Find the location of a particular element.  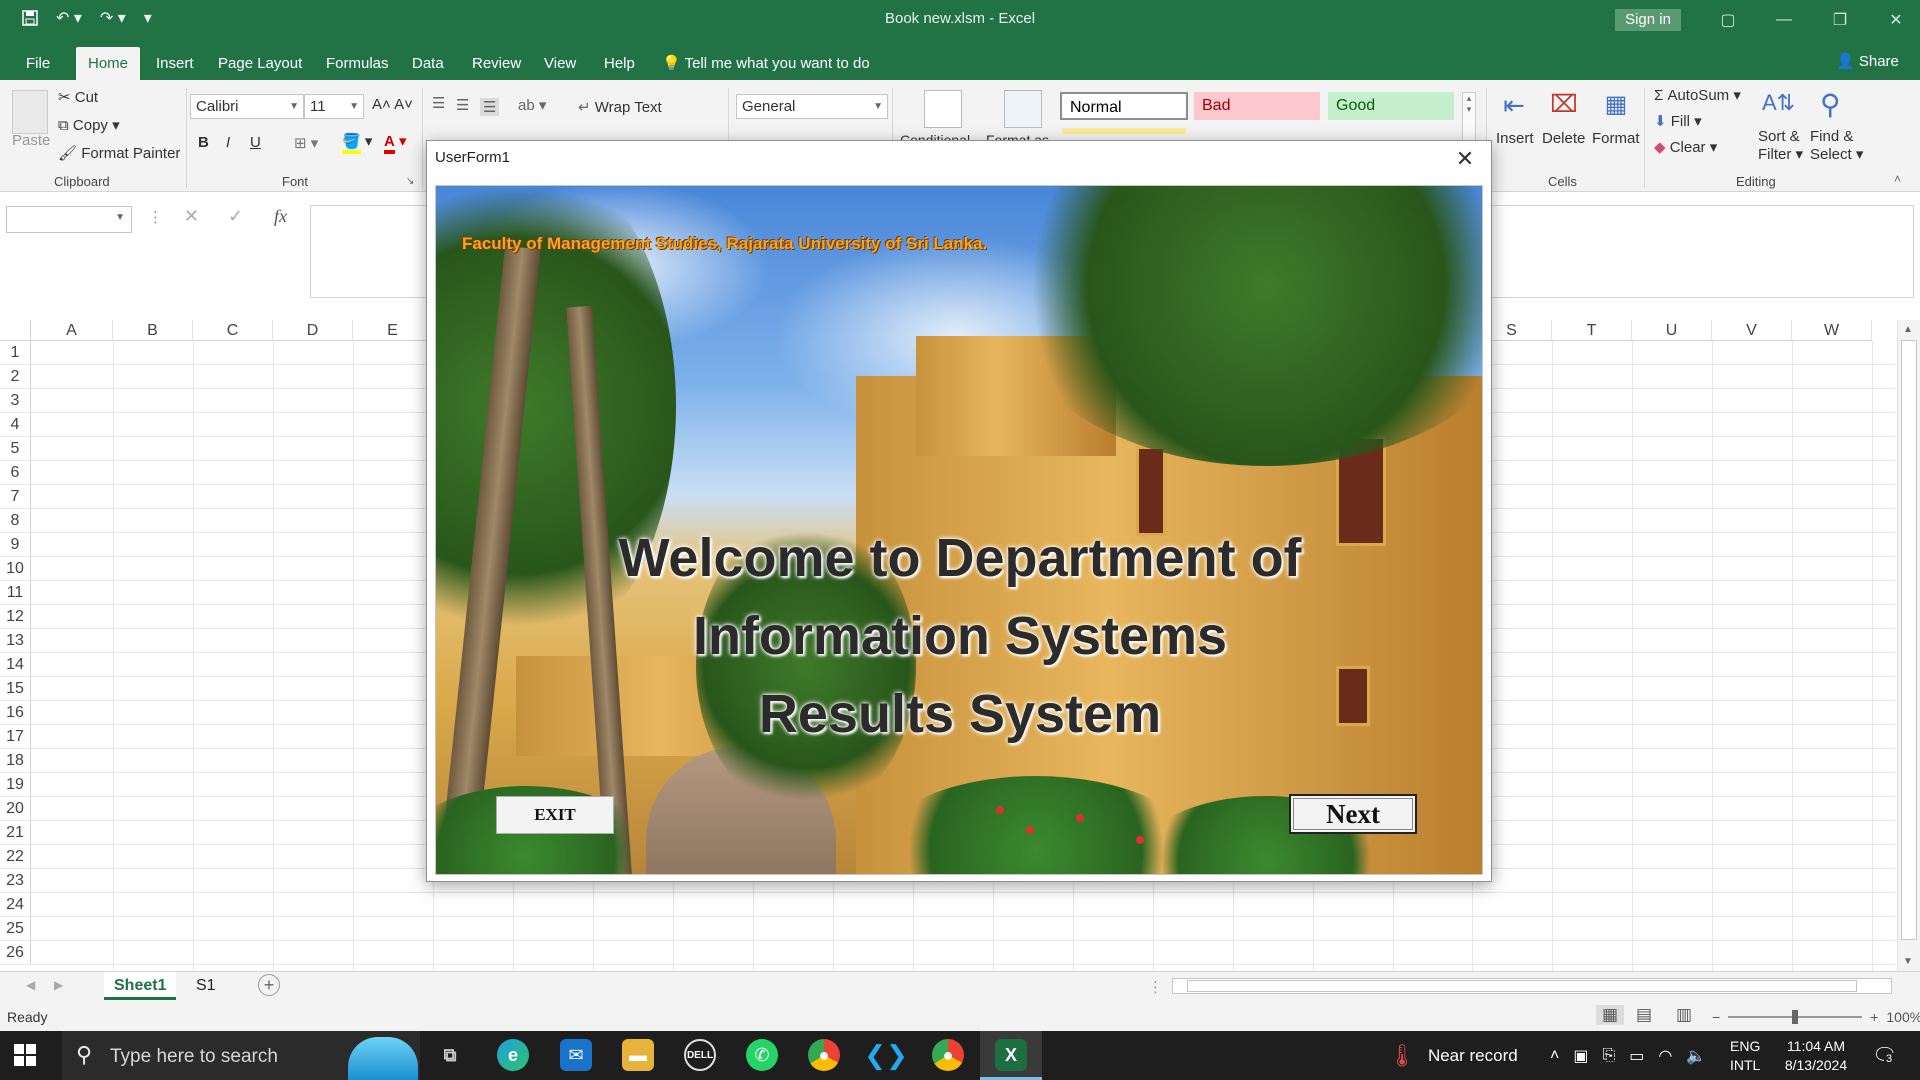

horizontal-scrollbar is located at coordinates (1532, 986).